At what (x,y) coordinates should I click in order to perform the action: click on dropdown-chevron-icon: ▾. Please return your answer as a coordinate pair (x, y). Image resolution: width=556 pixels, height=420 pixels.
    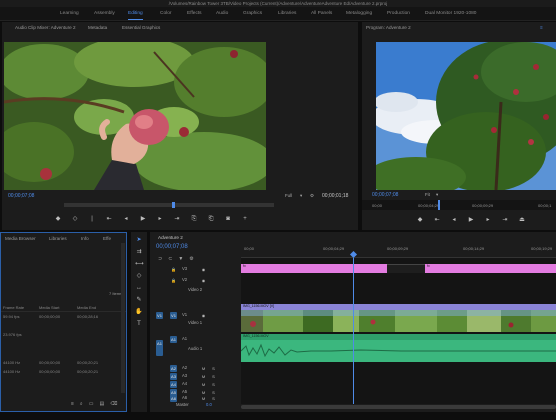
    Looking at the image, I should click on (301, 196).